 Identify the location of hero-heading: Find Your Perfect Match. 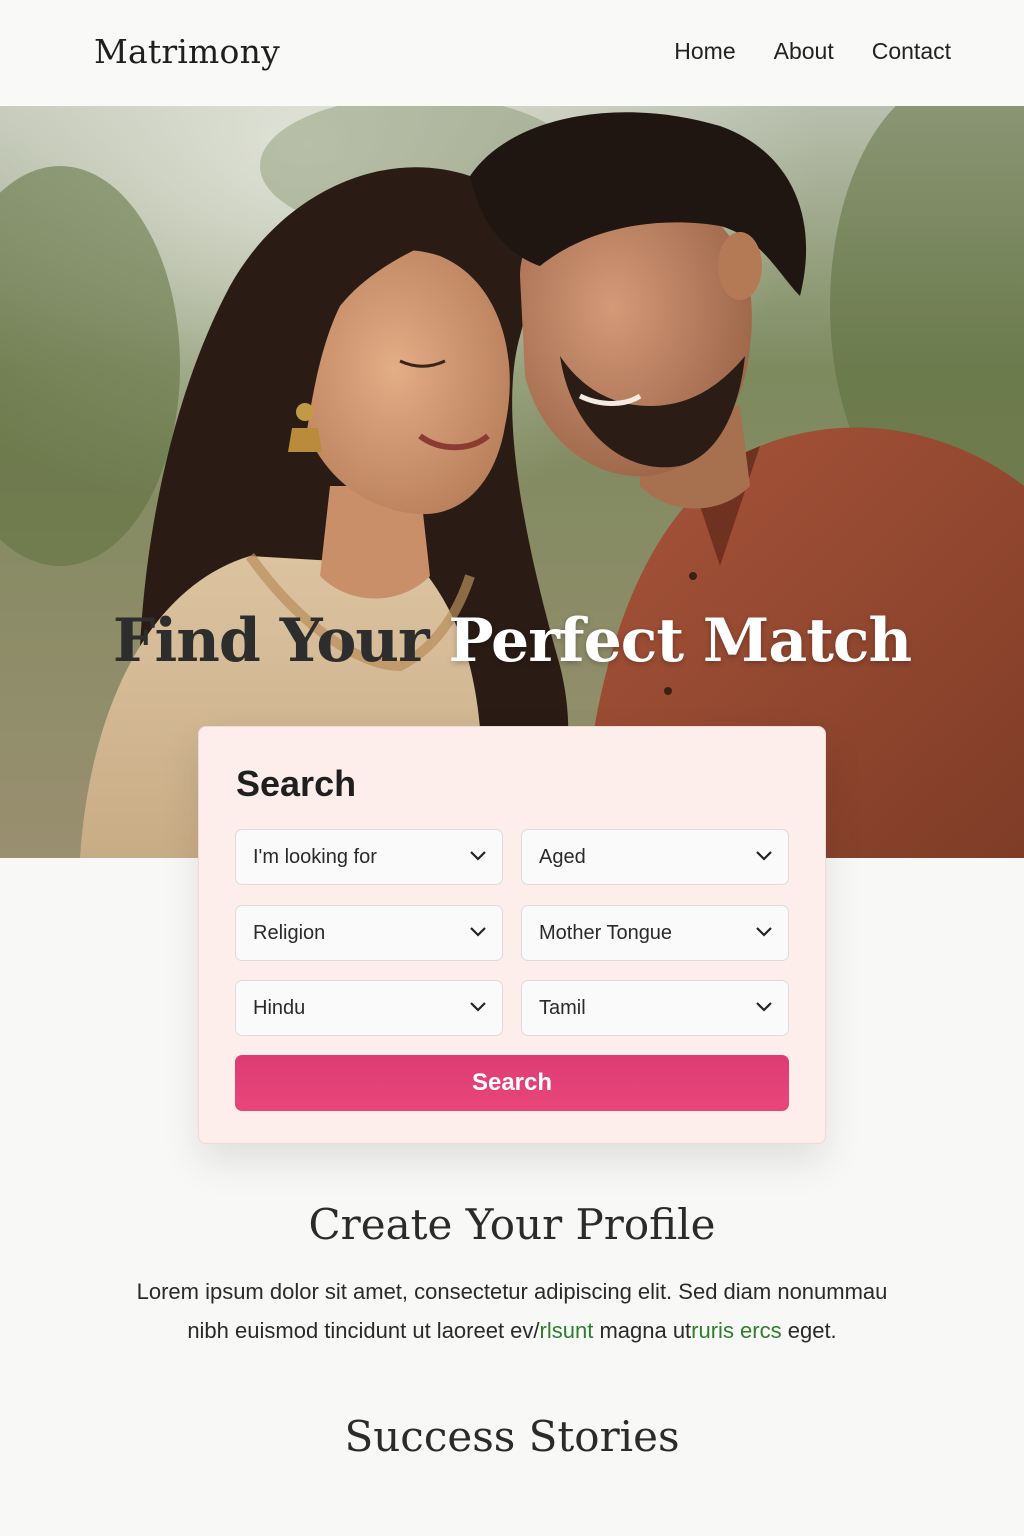
(512, 641).